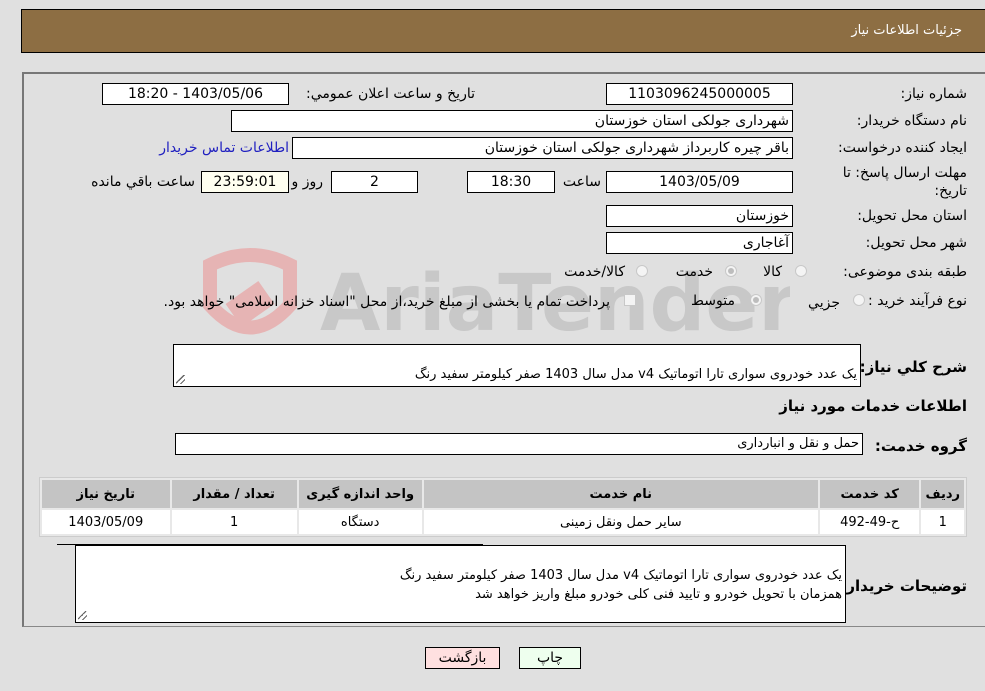 Image resolution: width=985 pixels, height=691 pixels. Describe the element at coordinates (731, 271) in the screenshot. I see `category-service-radio` at that location.